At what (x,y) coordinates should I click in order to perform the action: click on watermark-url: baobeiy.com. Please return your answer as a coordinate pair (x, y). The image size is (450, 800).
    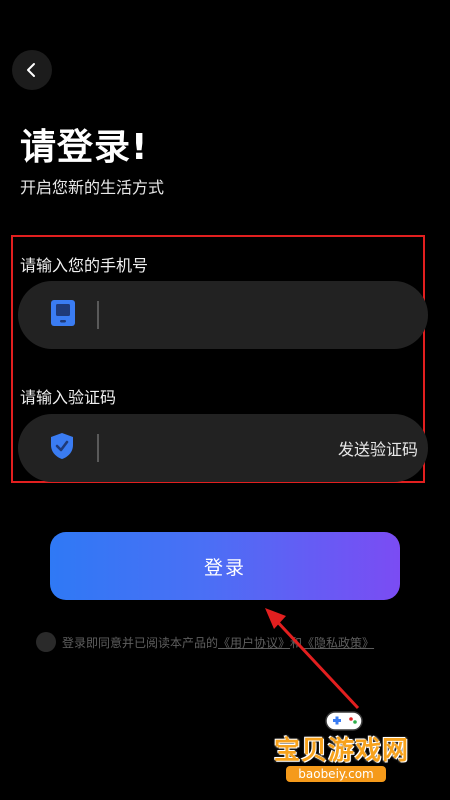
    Looking at the image, I should click on (336, 774).